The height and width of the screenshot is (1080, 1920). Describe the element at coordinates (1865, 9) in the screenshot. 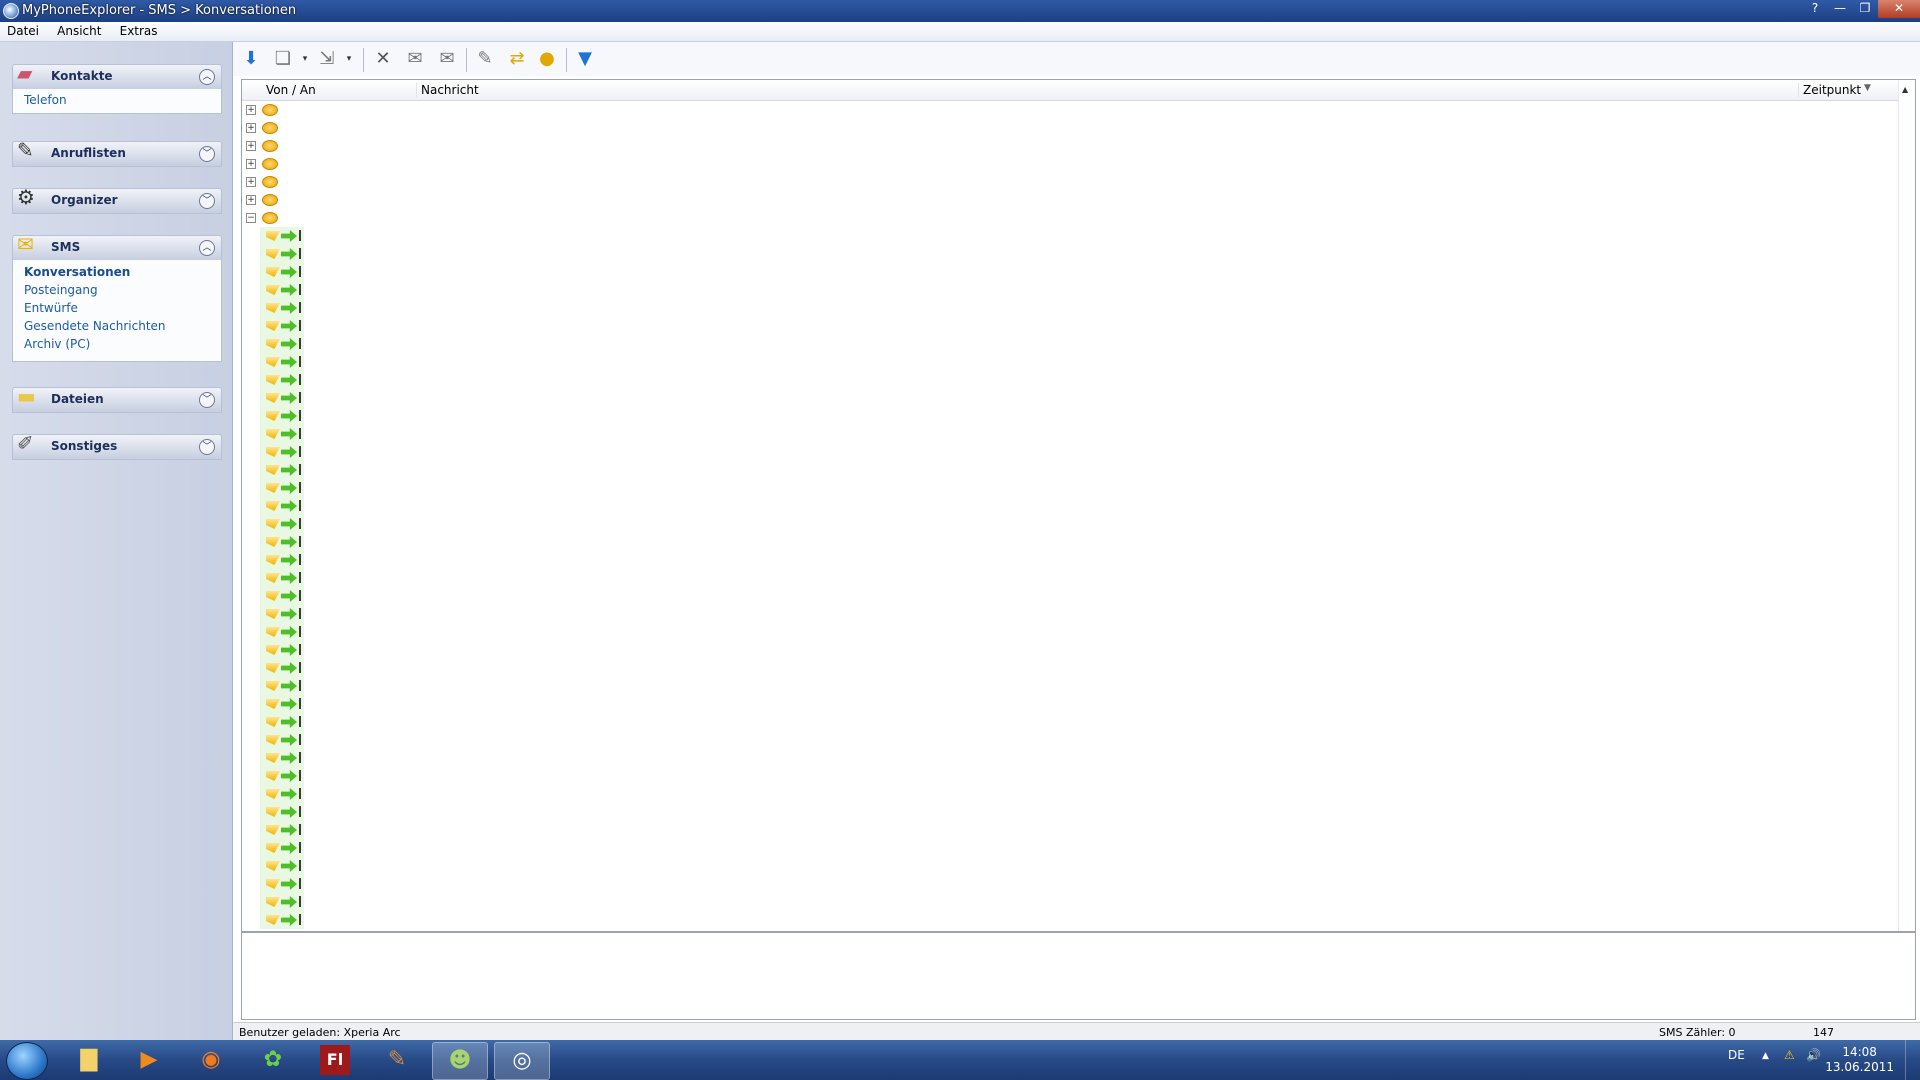

I see `restore-button: ❐` at that location.